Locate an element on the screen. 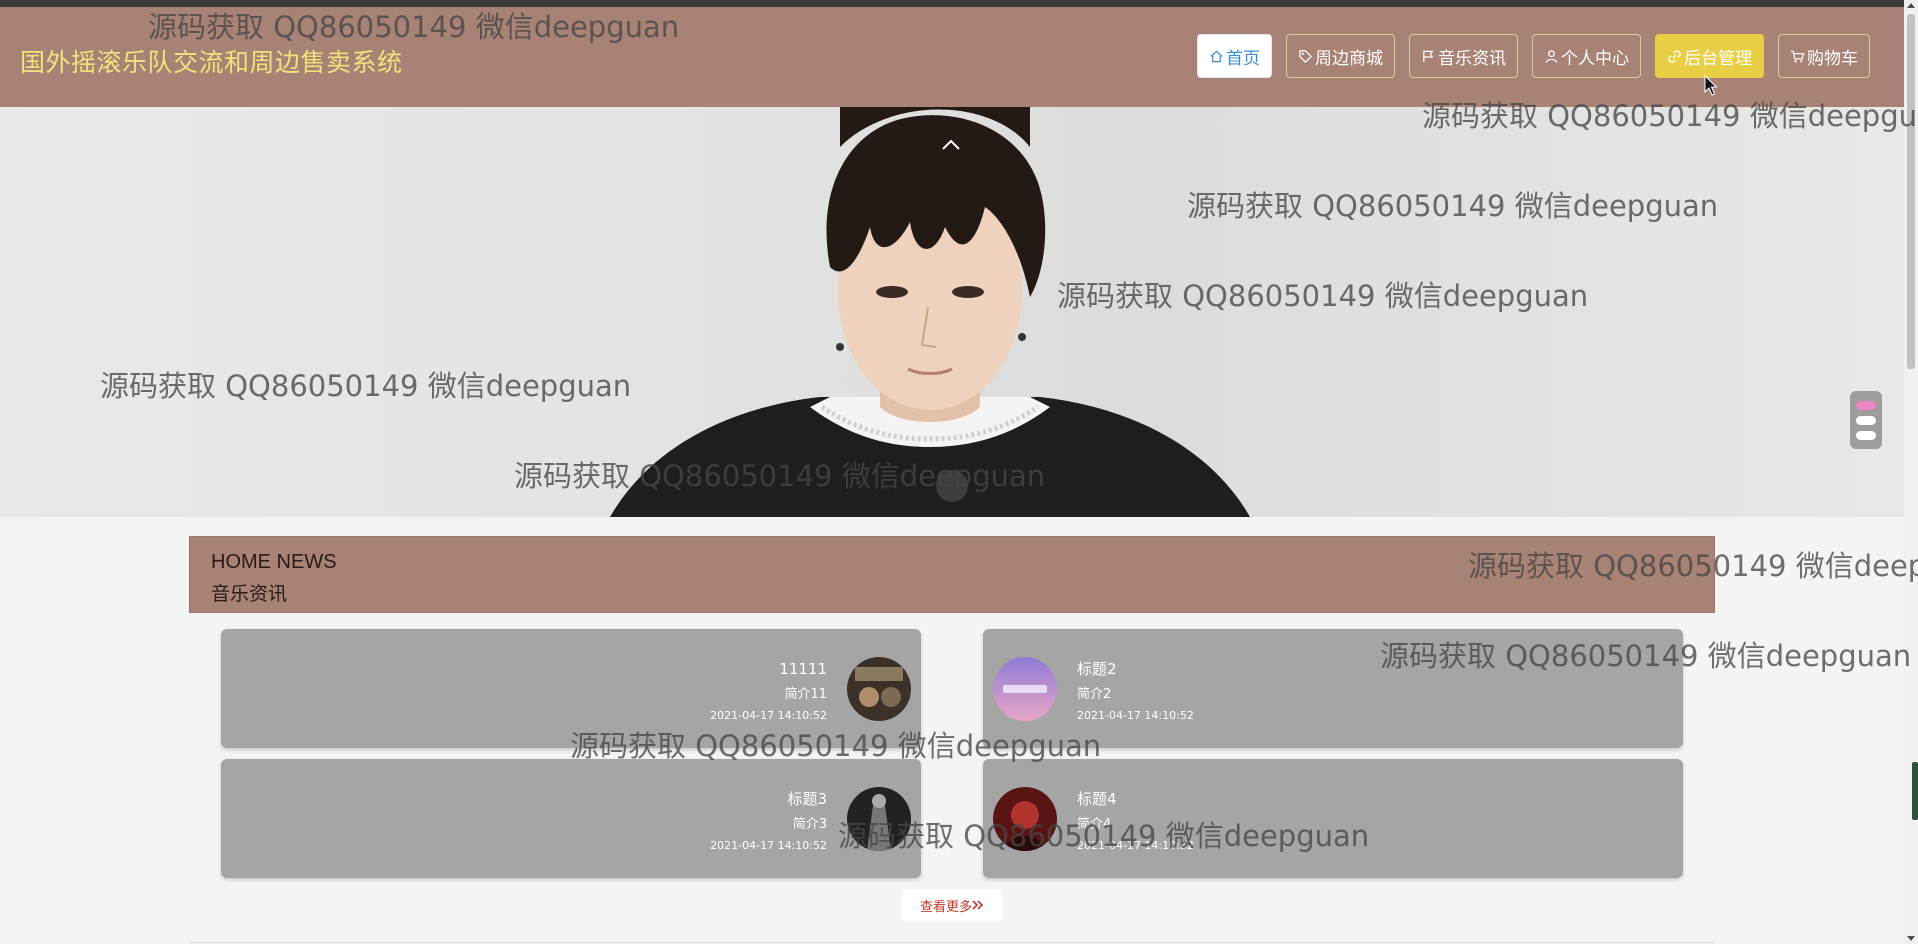 The height and width of the screenshot is (944, 1918). news-summary: 简介11 is located at coordinates (805, 694).